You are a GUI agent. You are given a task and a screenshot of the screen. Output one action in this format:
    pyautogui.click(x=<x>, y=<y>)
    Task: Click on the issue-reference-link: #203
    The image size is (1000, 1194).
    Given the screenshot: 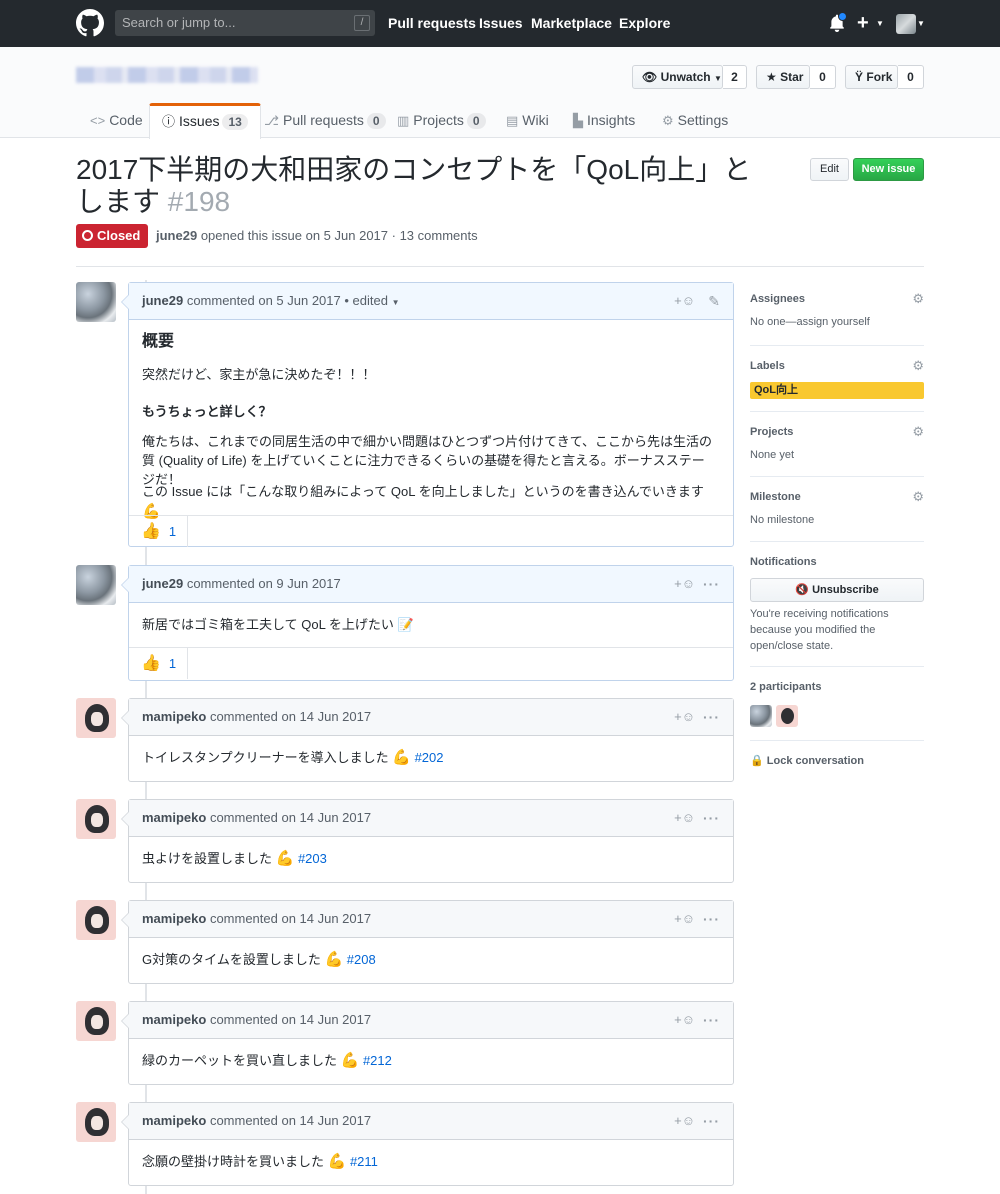 What is the action you would take?
    pyautogui.click(x=312, y=858)
    